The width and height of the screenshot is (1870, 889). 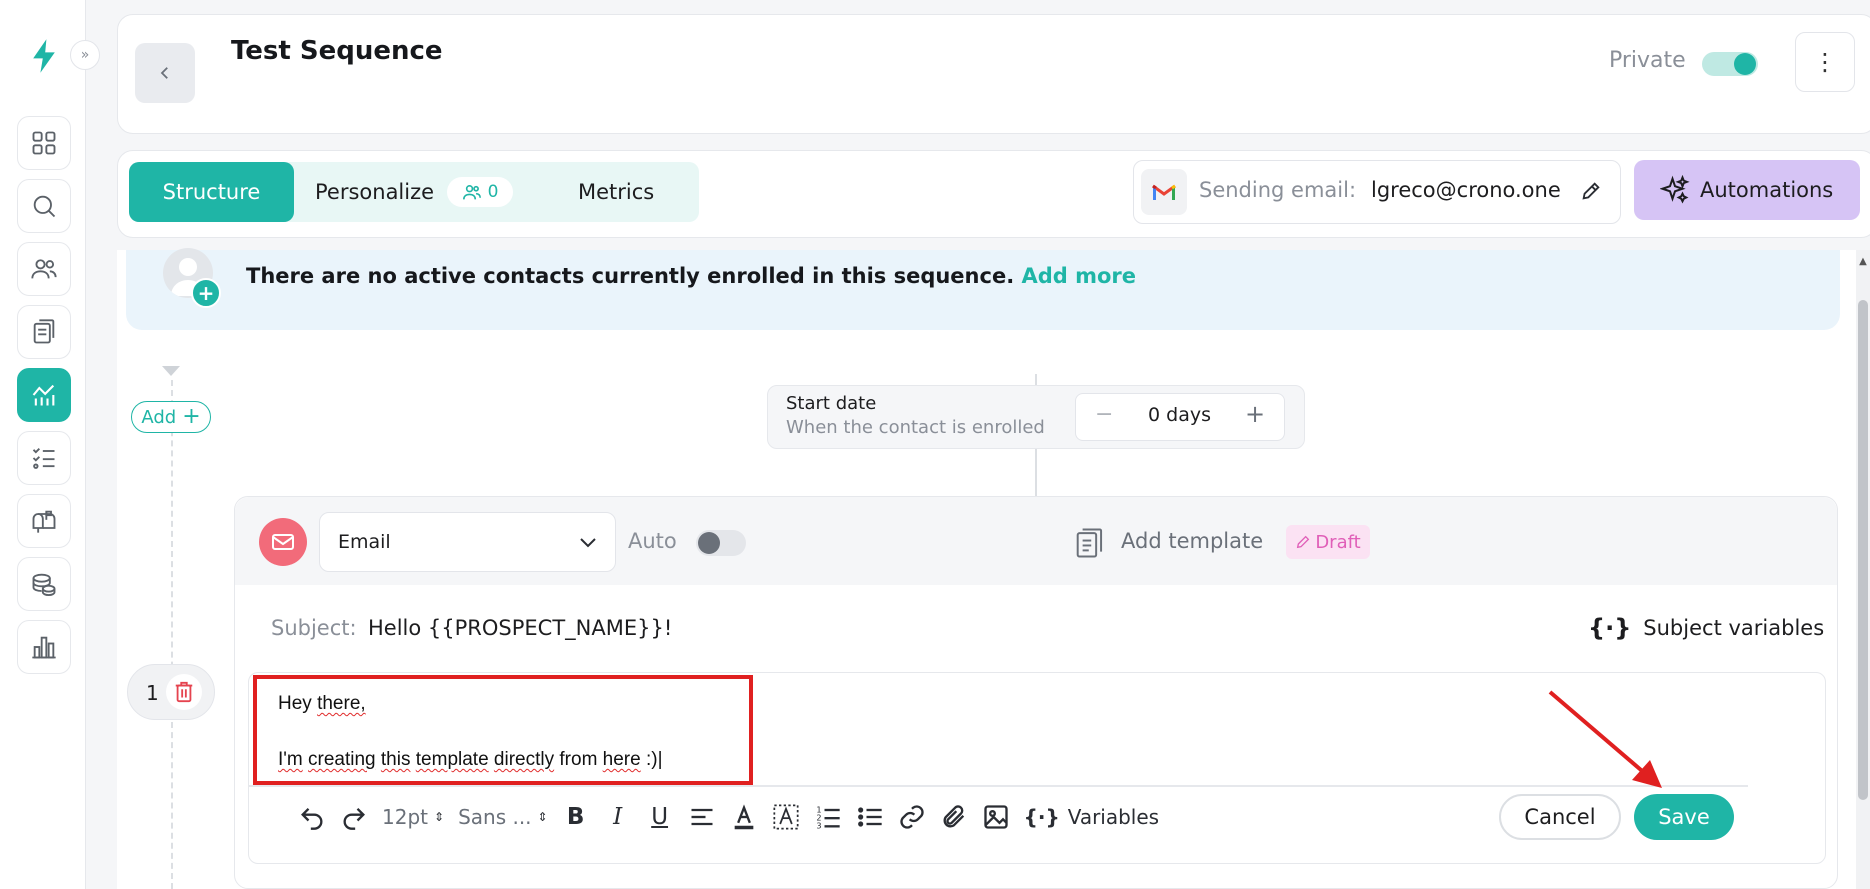 I want to click on sparkles-icon, so click(x=1675, y=189).